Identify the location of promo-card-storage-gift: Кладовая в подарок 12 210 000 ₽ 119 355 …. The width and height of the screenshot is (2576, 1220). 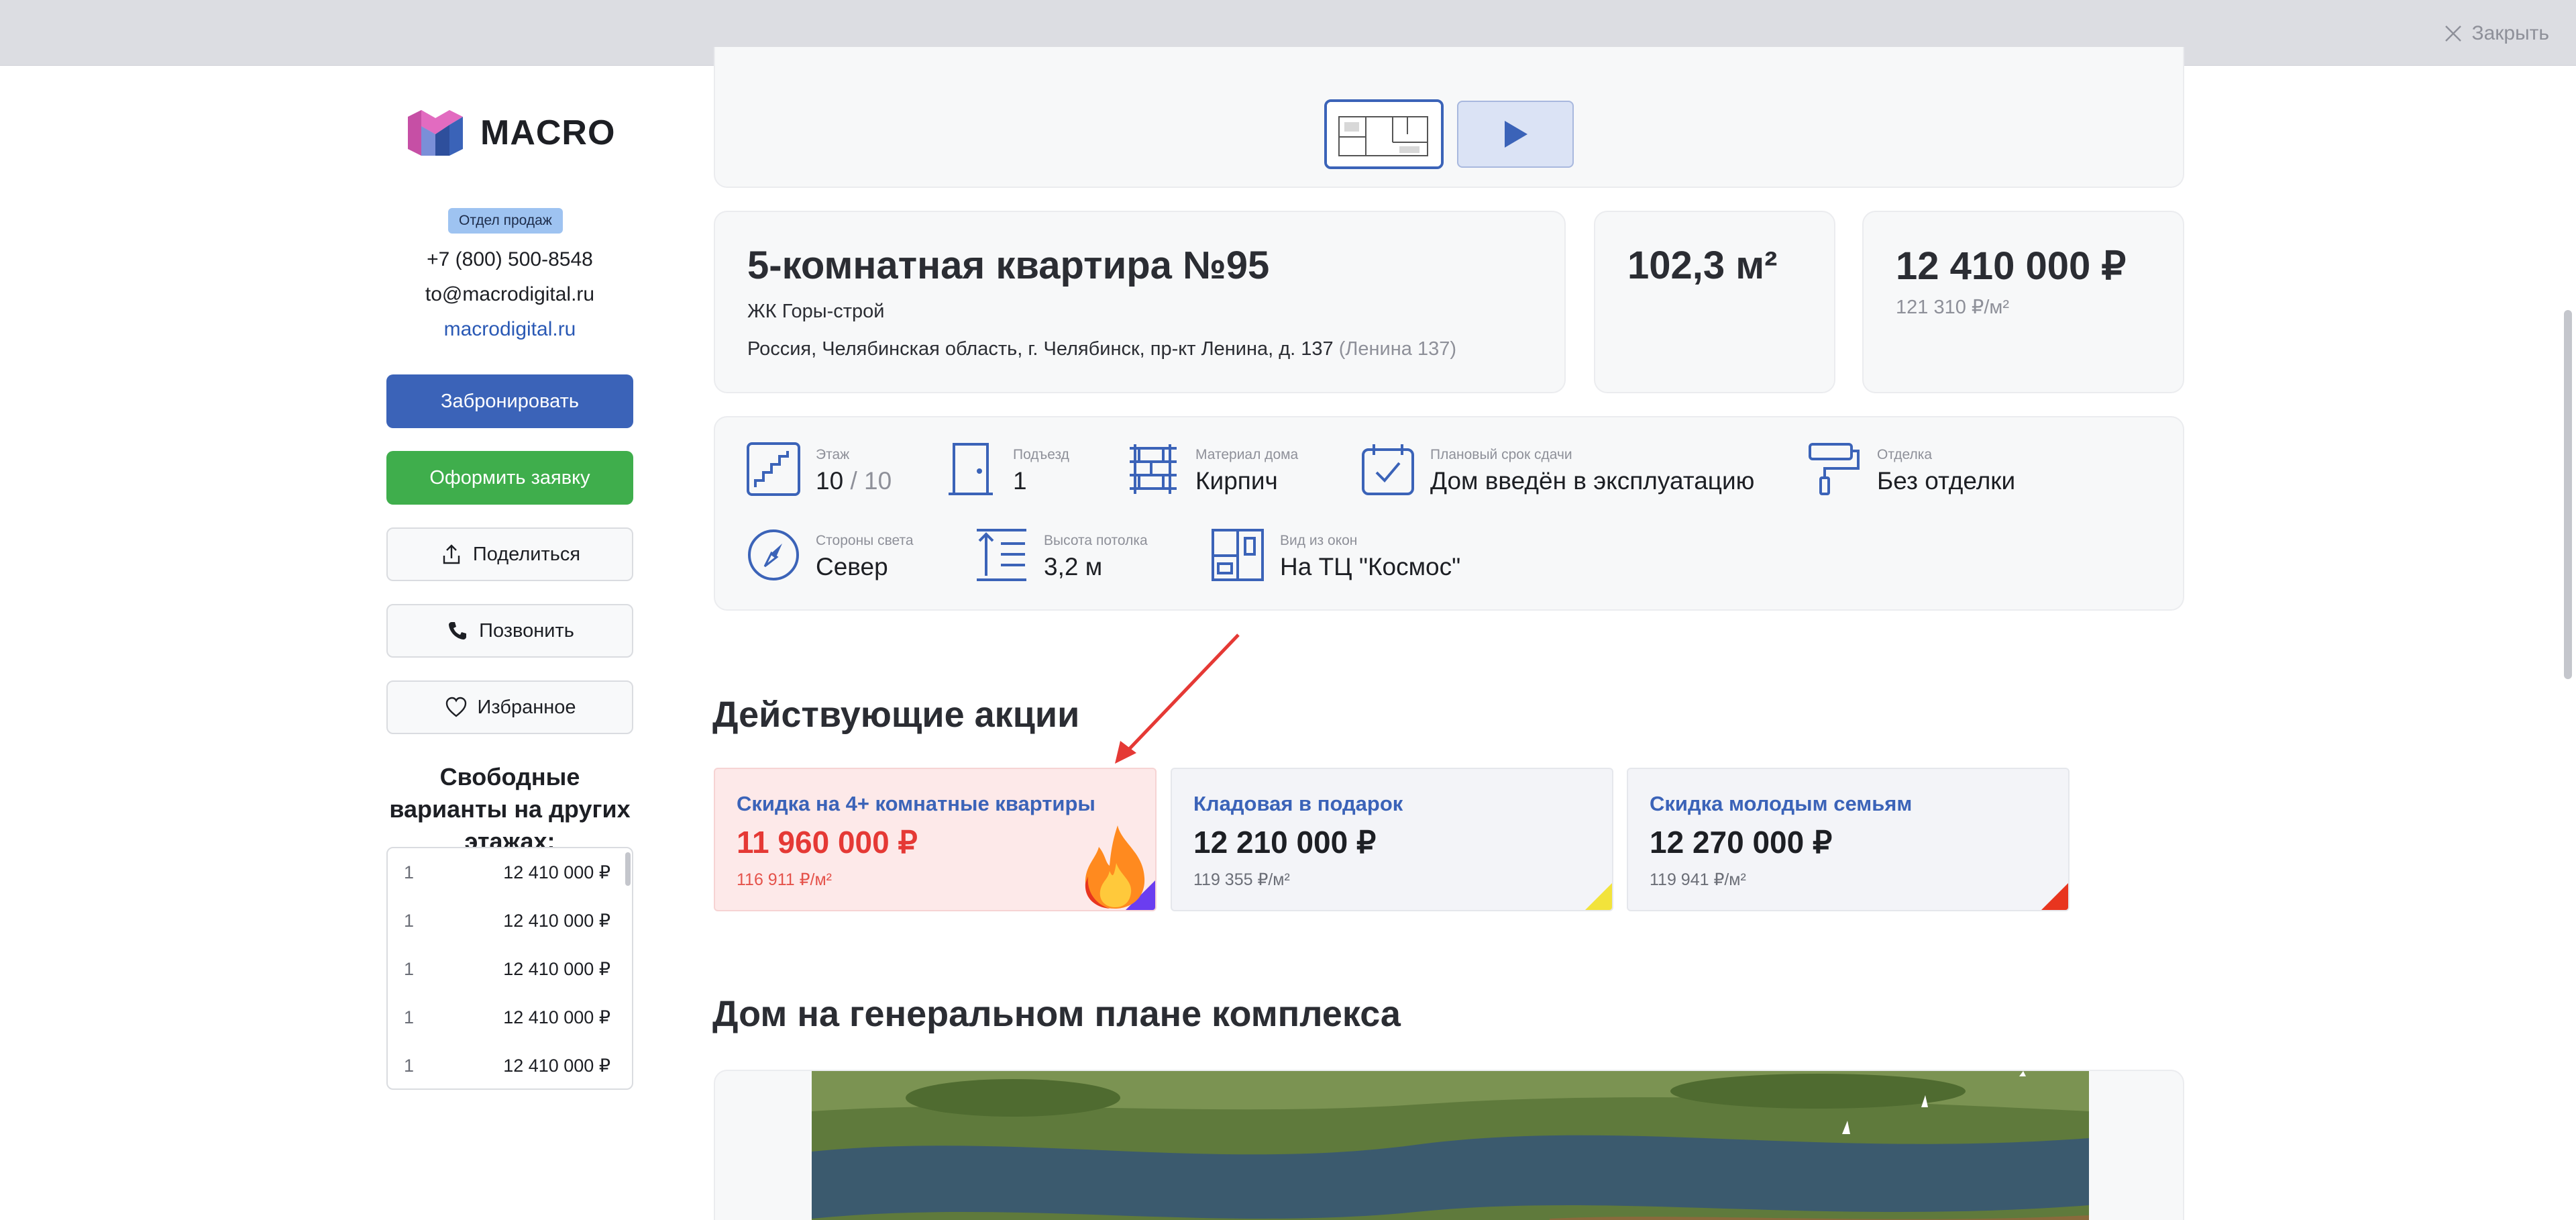
(1392, 839).